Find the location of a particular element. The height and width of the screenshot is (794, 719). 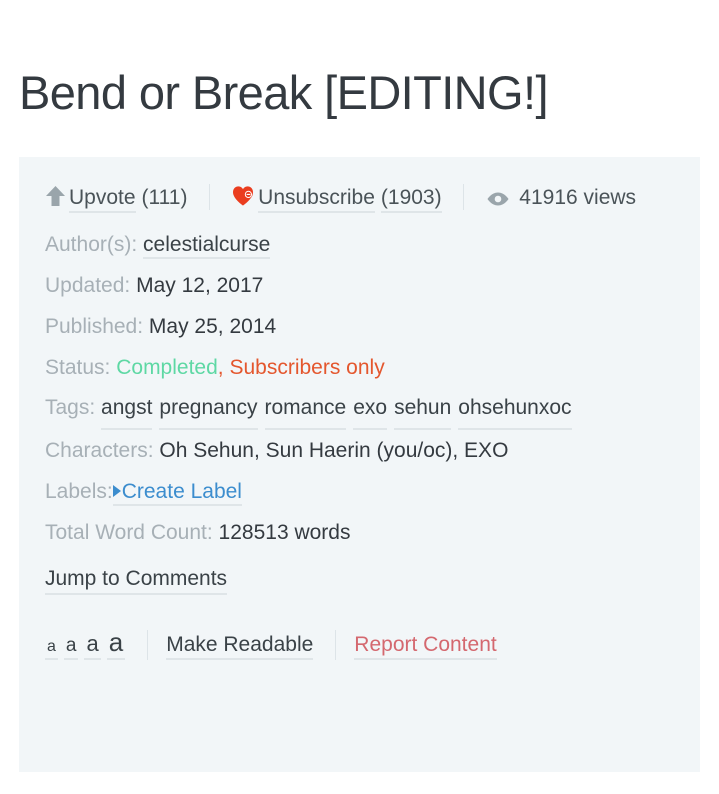

upvote-link: Upvote is located at coordinates (102, 199).